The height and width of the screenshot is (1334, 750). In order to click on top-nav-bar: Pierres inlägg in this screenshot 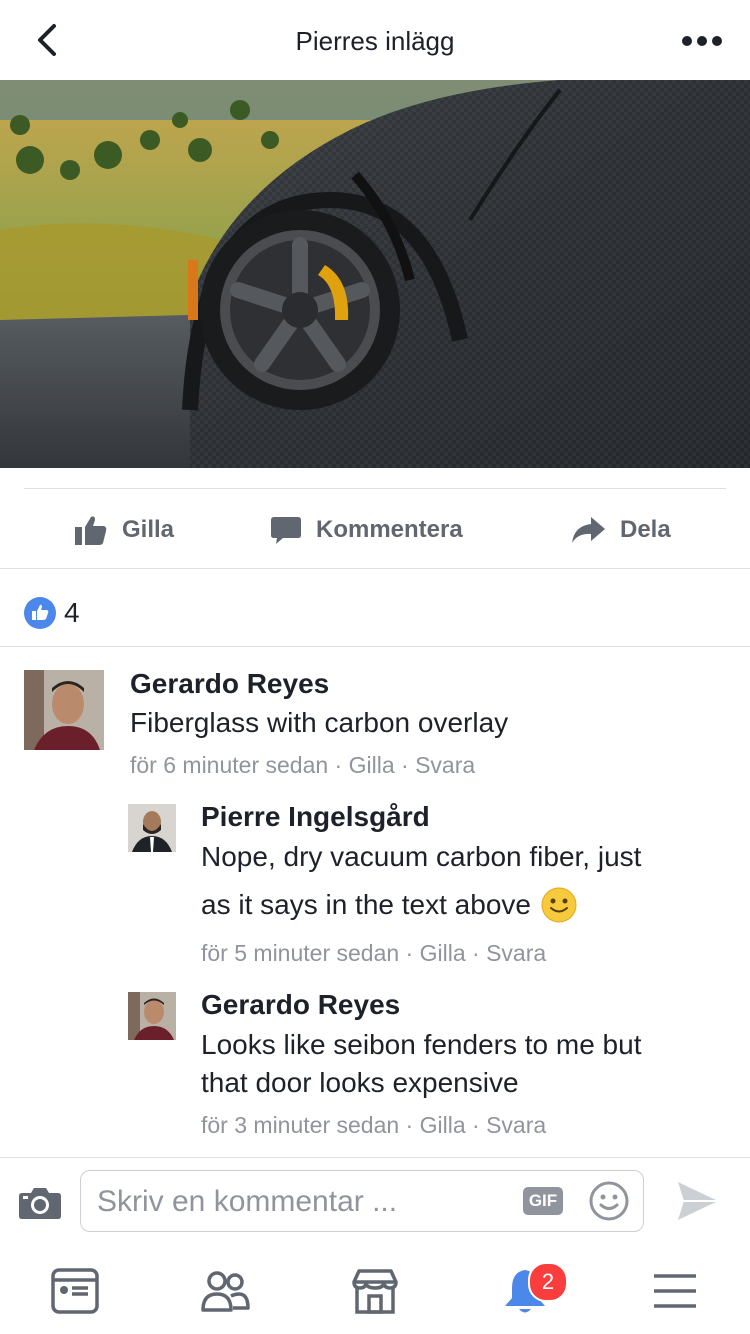, I will do `click(375, 40)`.